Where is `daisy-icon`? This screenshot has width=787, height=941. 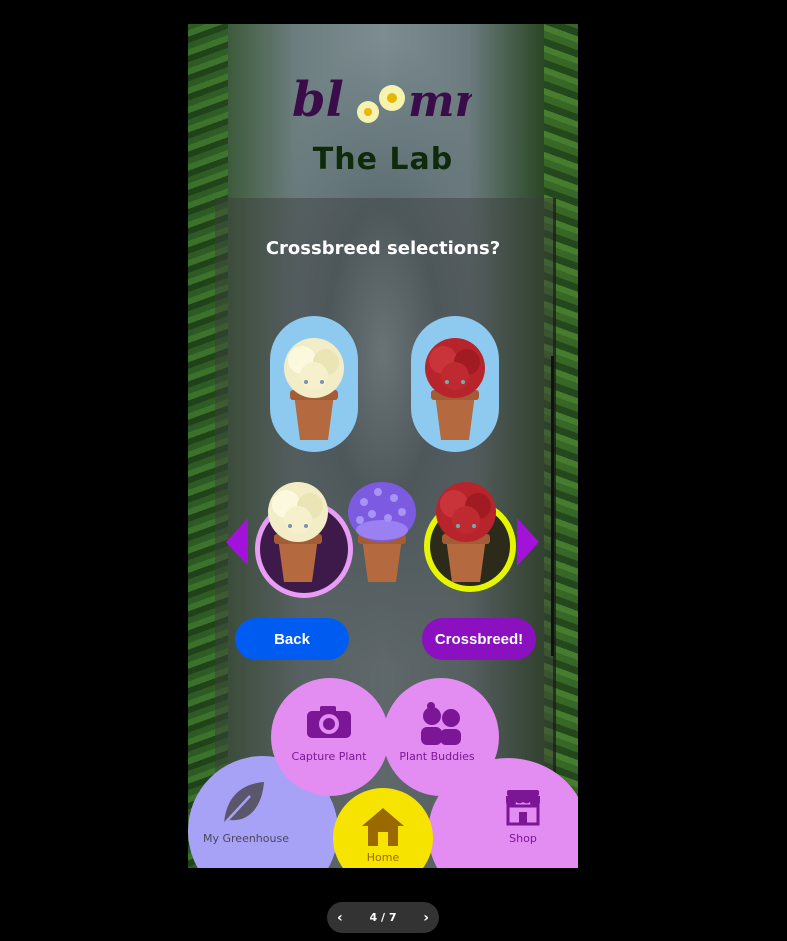
daisy-icon is located at coordinates (381, 104).